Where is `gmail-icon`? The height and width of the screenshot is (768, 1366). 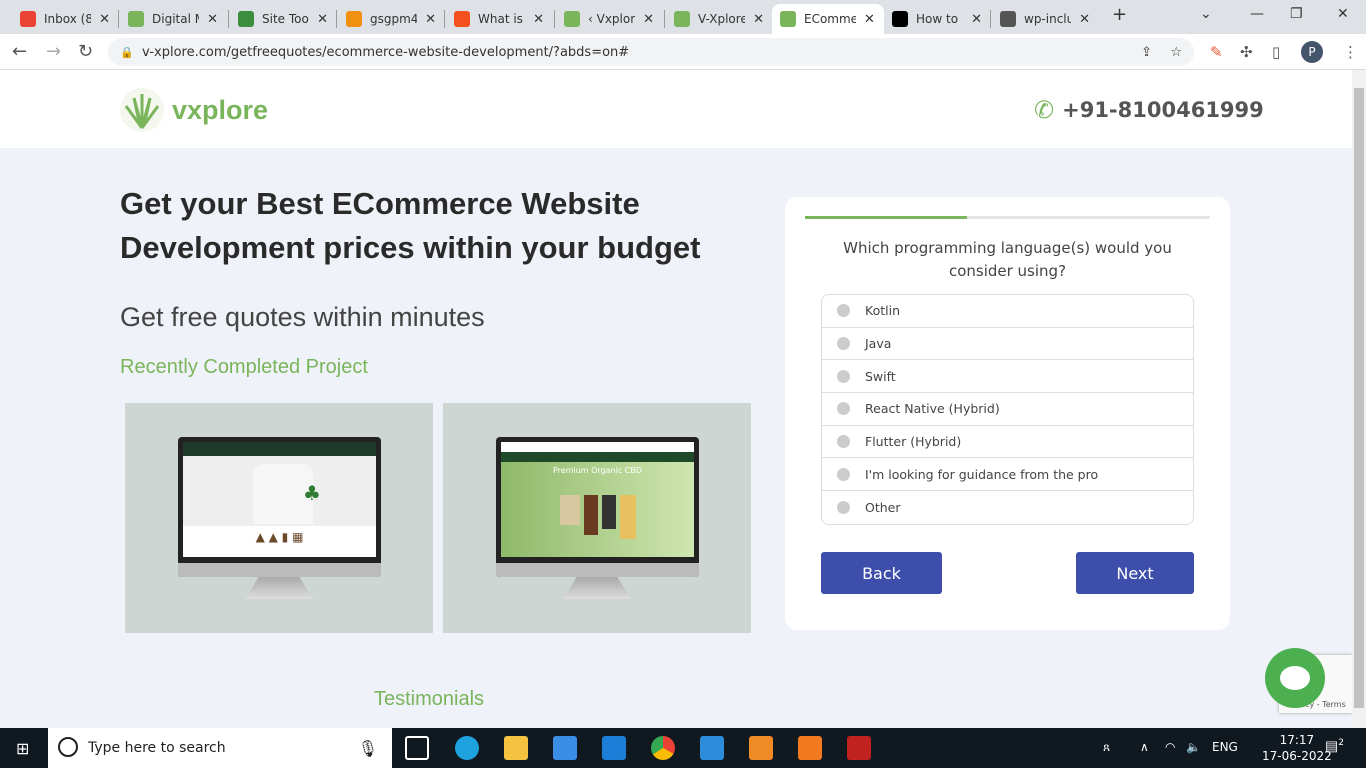
gmail-icon is located at coordinates (28, 19).